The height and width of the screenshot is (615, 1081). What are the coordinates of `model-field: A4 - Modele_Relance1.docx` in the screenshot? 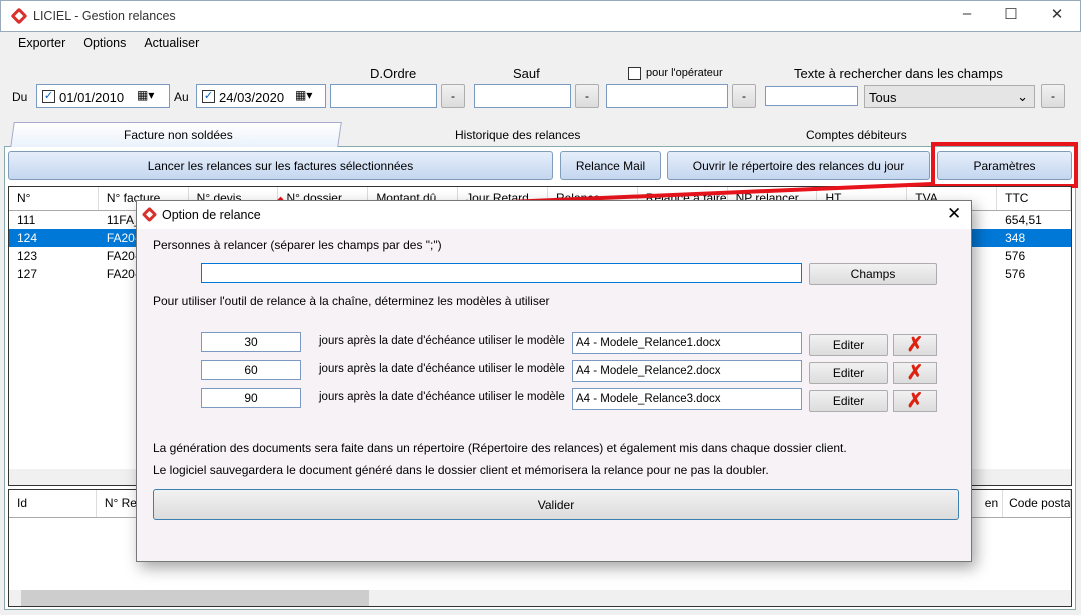 It's located at (687, 343).